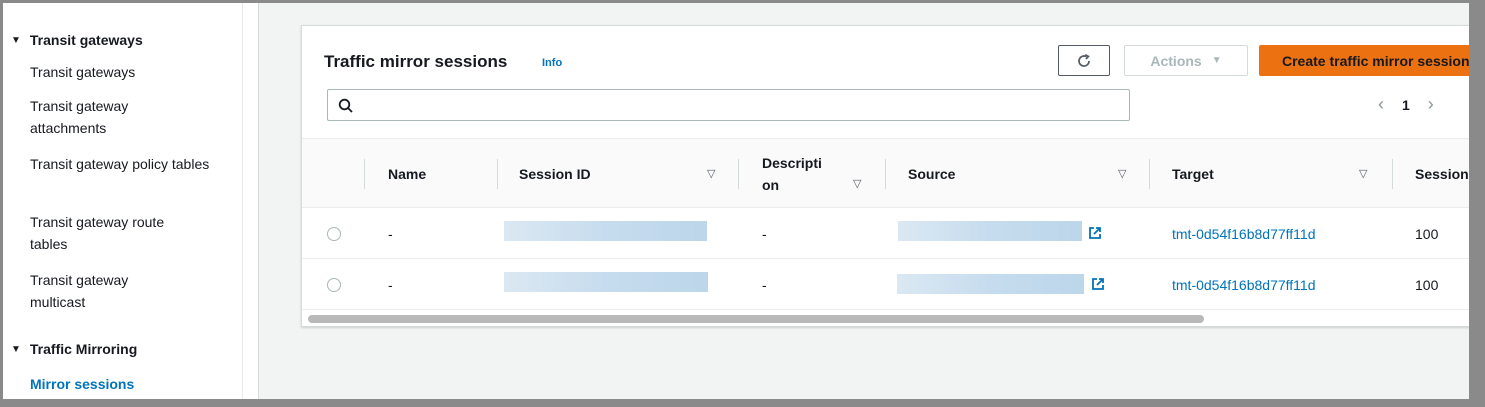 Image resolution: width=1485 pixels, height=407 pixels. Describe the element at coordinates (555, 174) in the screenshot. I see `column-header-session-id: Session ID` at that location.